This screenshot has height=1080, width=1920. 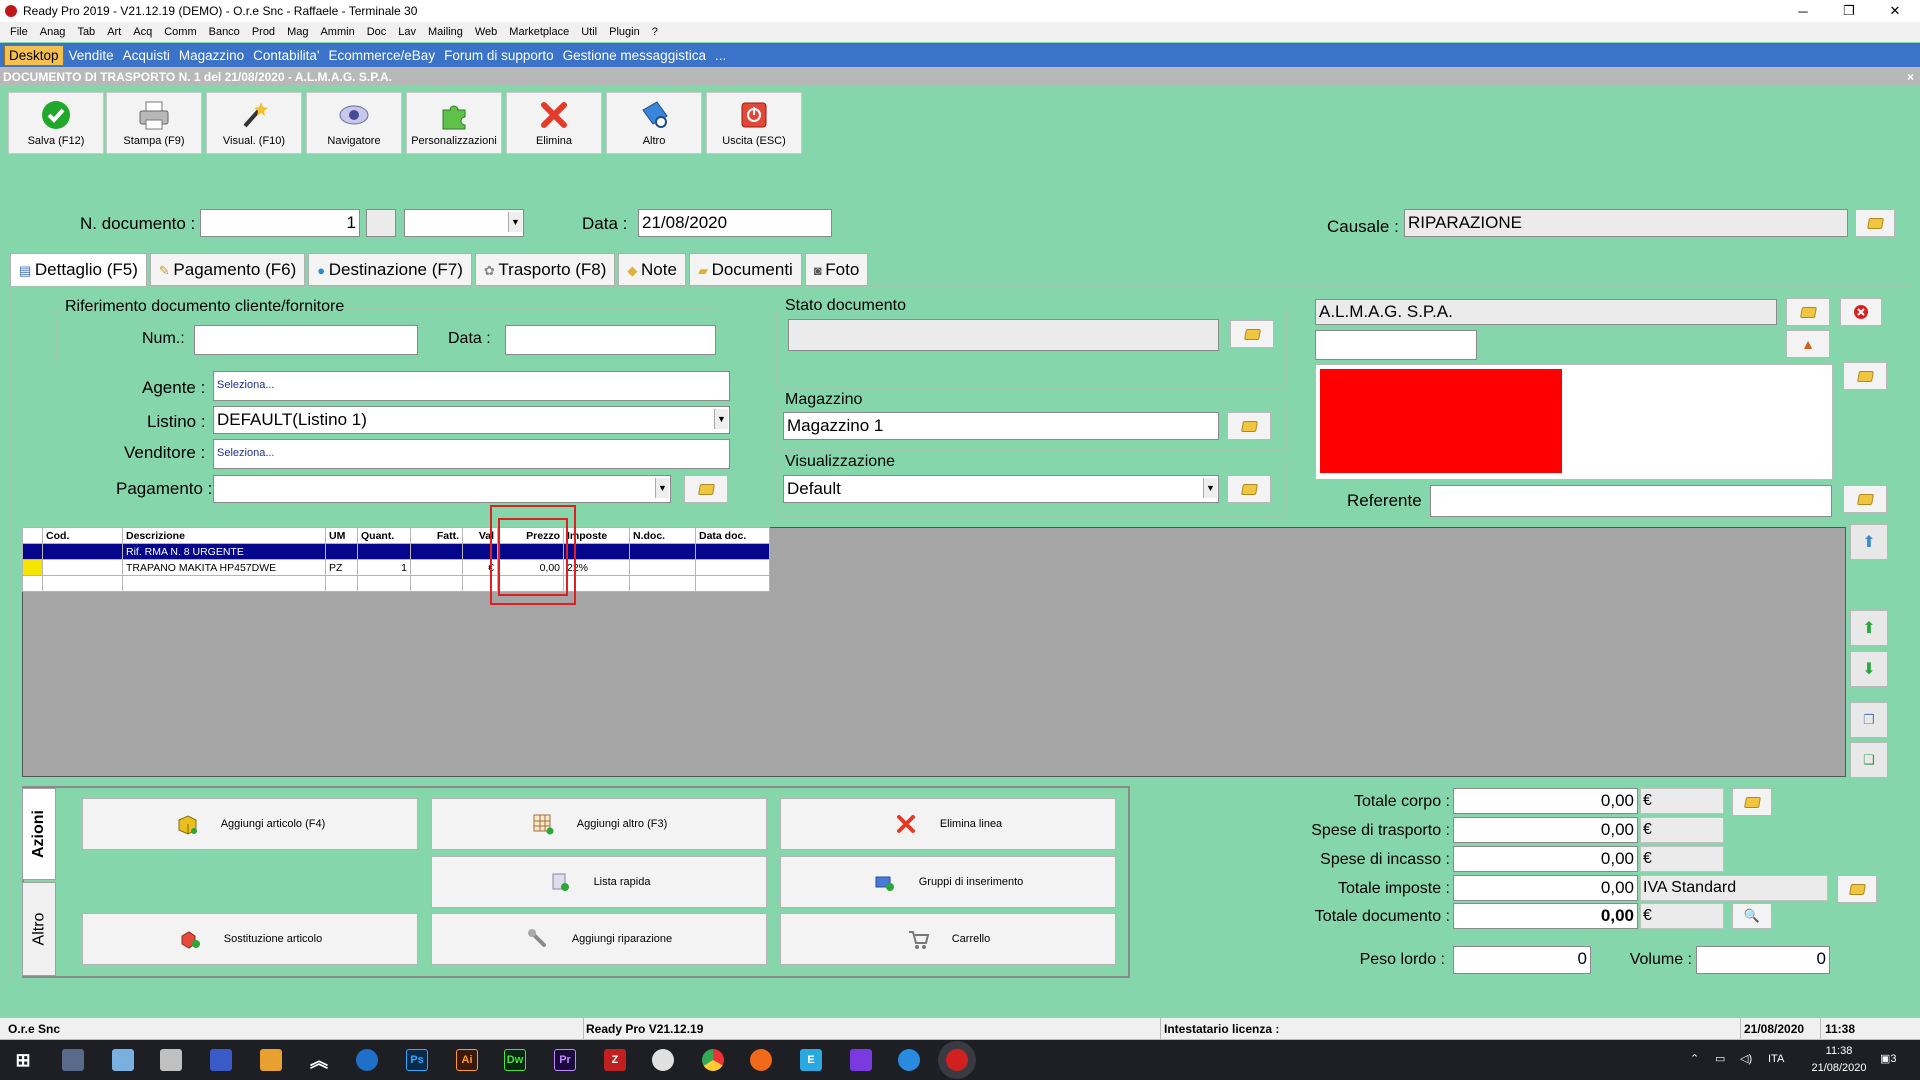 I want to click on tab-altro: Altro, so click(x=39, y=929).